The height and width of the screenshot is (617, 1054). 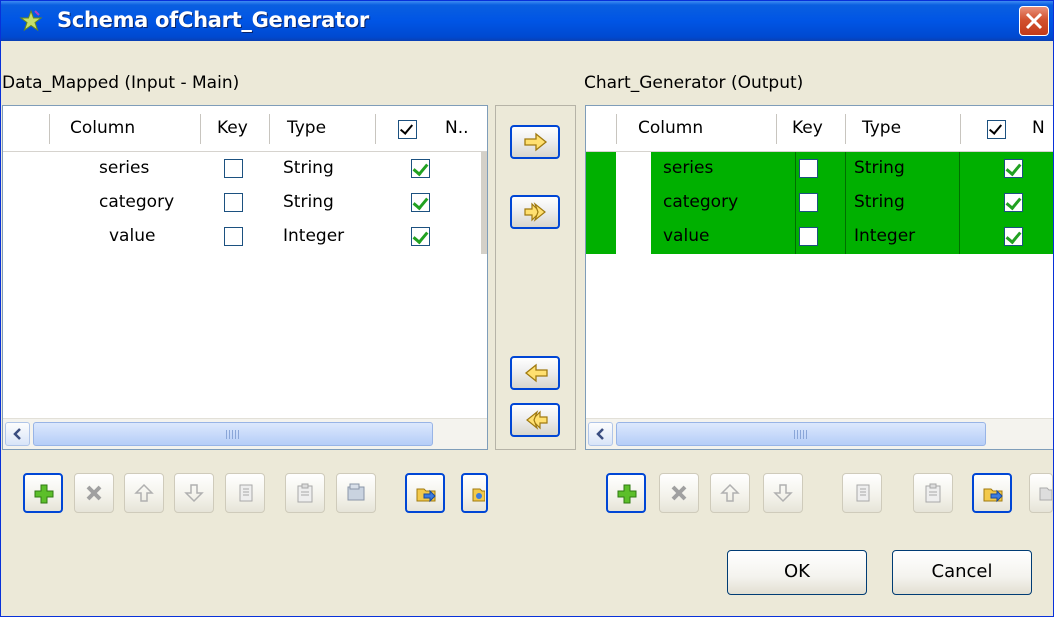 I want to click on copy-selected-right-button, so click(x=535, y=142).